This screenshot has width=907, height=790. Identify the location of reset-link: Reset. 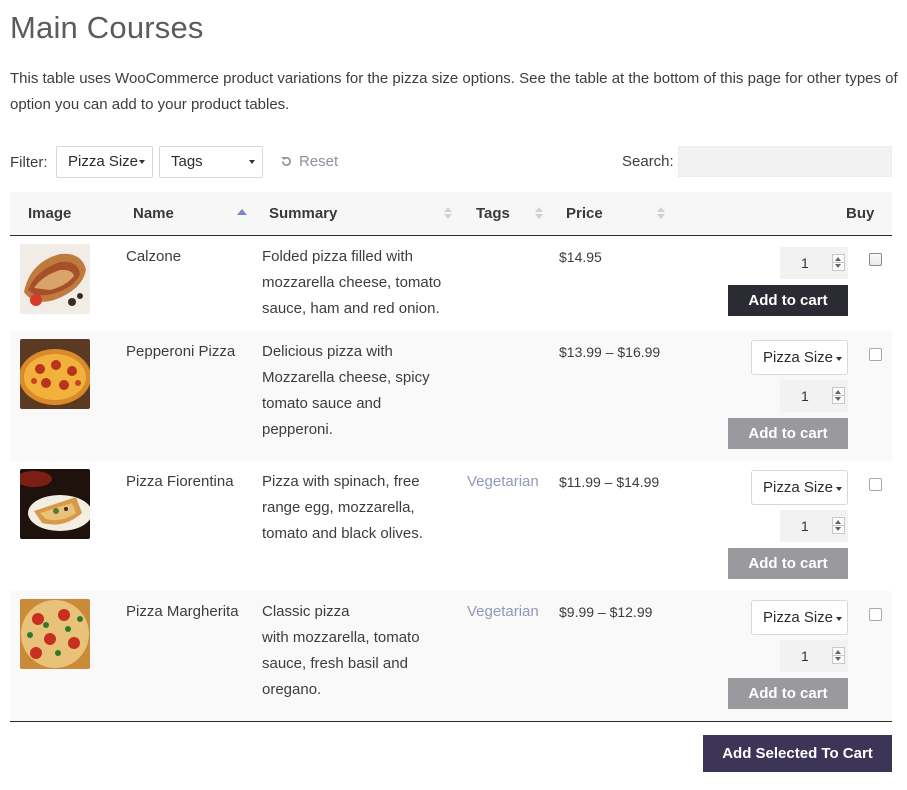
(309, 161).